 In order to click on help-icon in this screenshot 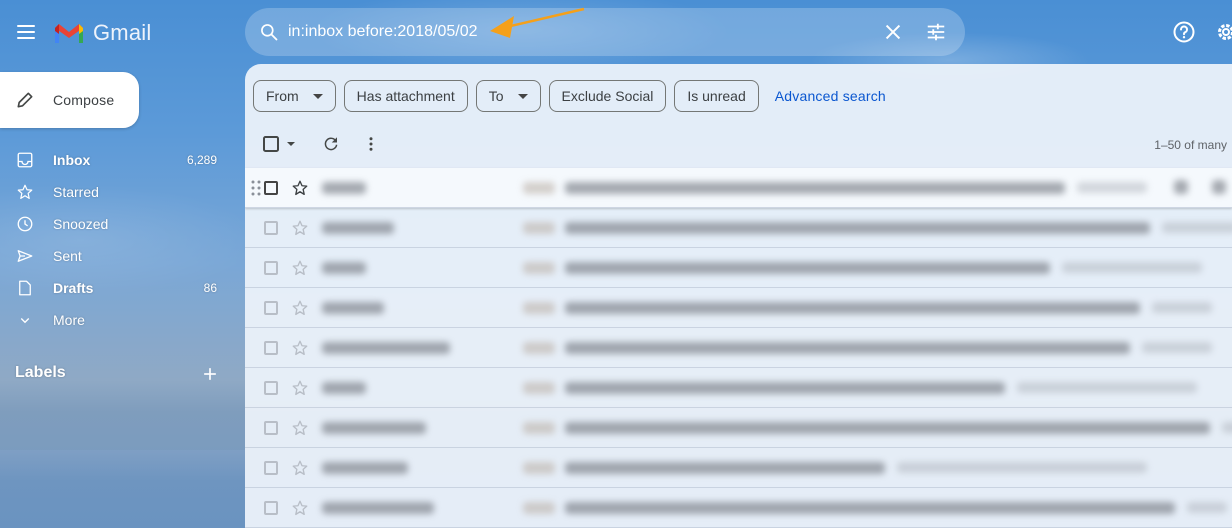, I will do `click(1184, 32)`.